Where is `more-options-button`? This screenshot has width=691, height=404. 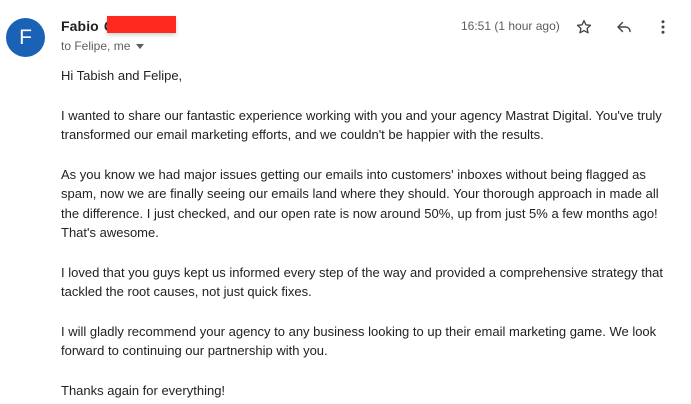
more-options-button is located at coordinates (663, 27).